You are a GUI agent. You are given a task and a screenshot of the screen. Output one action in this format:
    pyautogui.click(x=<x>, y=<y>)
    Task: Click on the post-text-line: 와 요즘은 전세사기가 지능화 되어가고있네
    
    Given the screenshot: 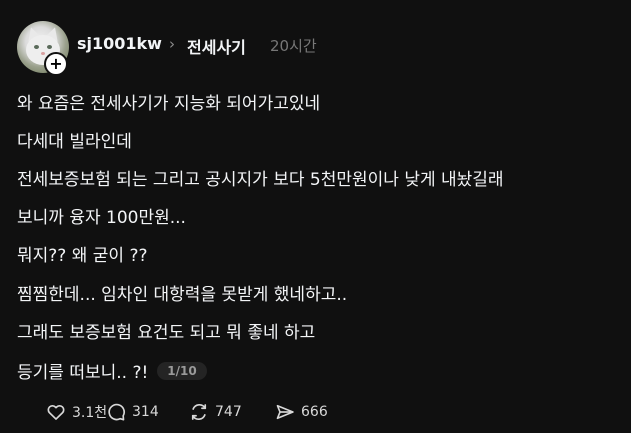 What is the action you would take?
    pyautogui.click(x=169, y=104)
    